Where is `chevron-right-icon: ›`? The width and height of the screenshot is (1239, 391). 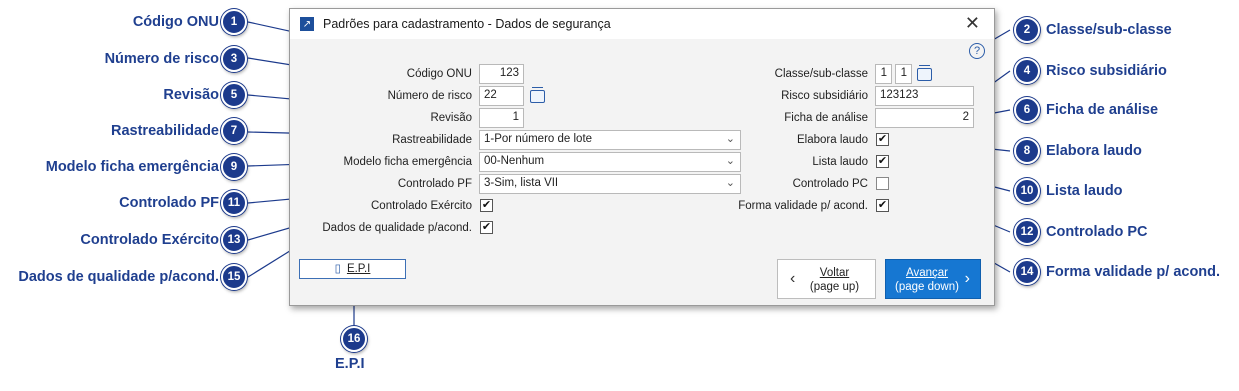 chevron-right-icon: › is located at coordinates (967, 278).